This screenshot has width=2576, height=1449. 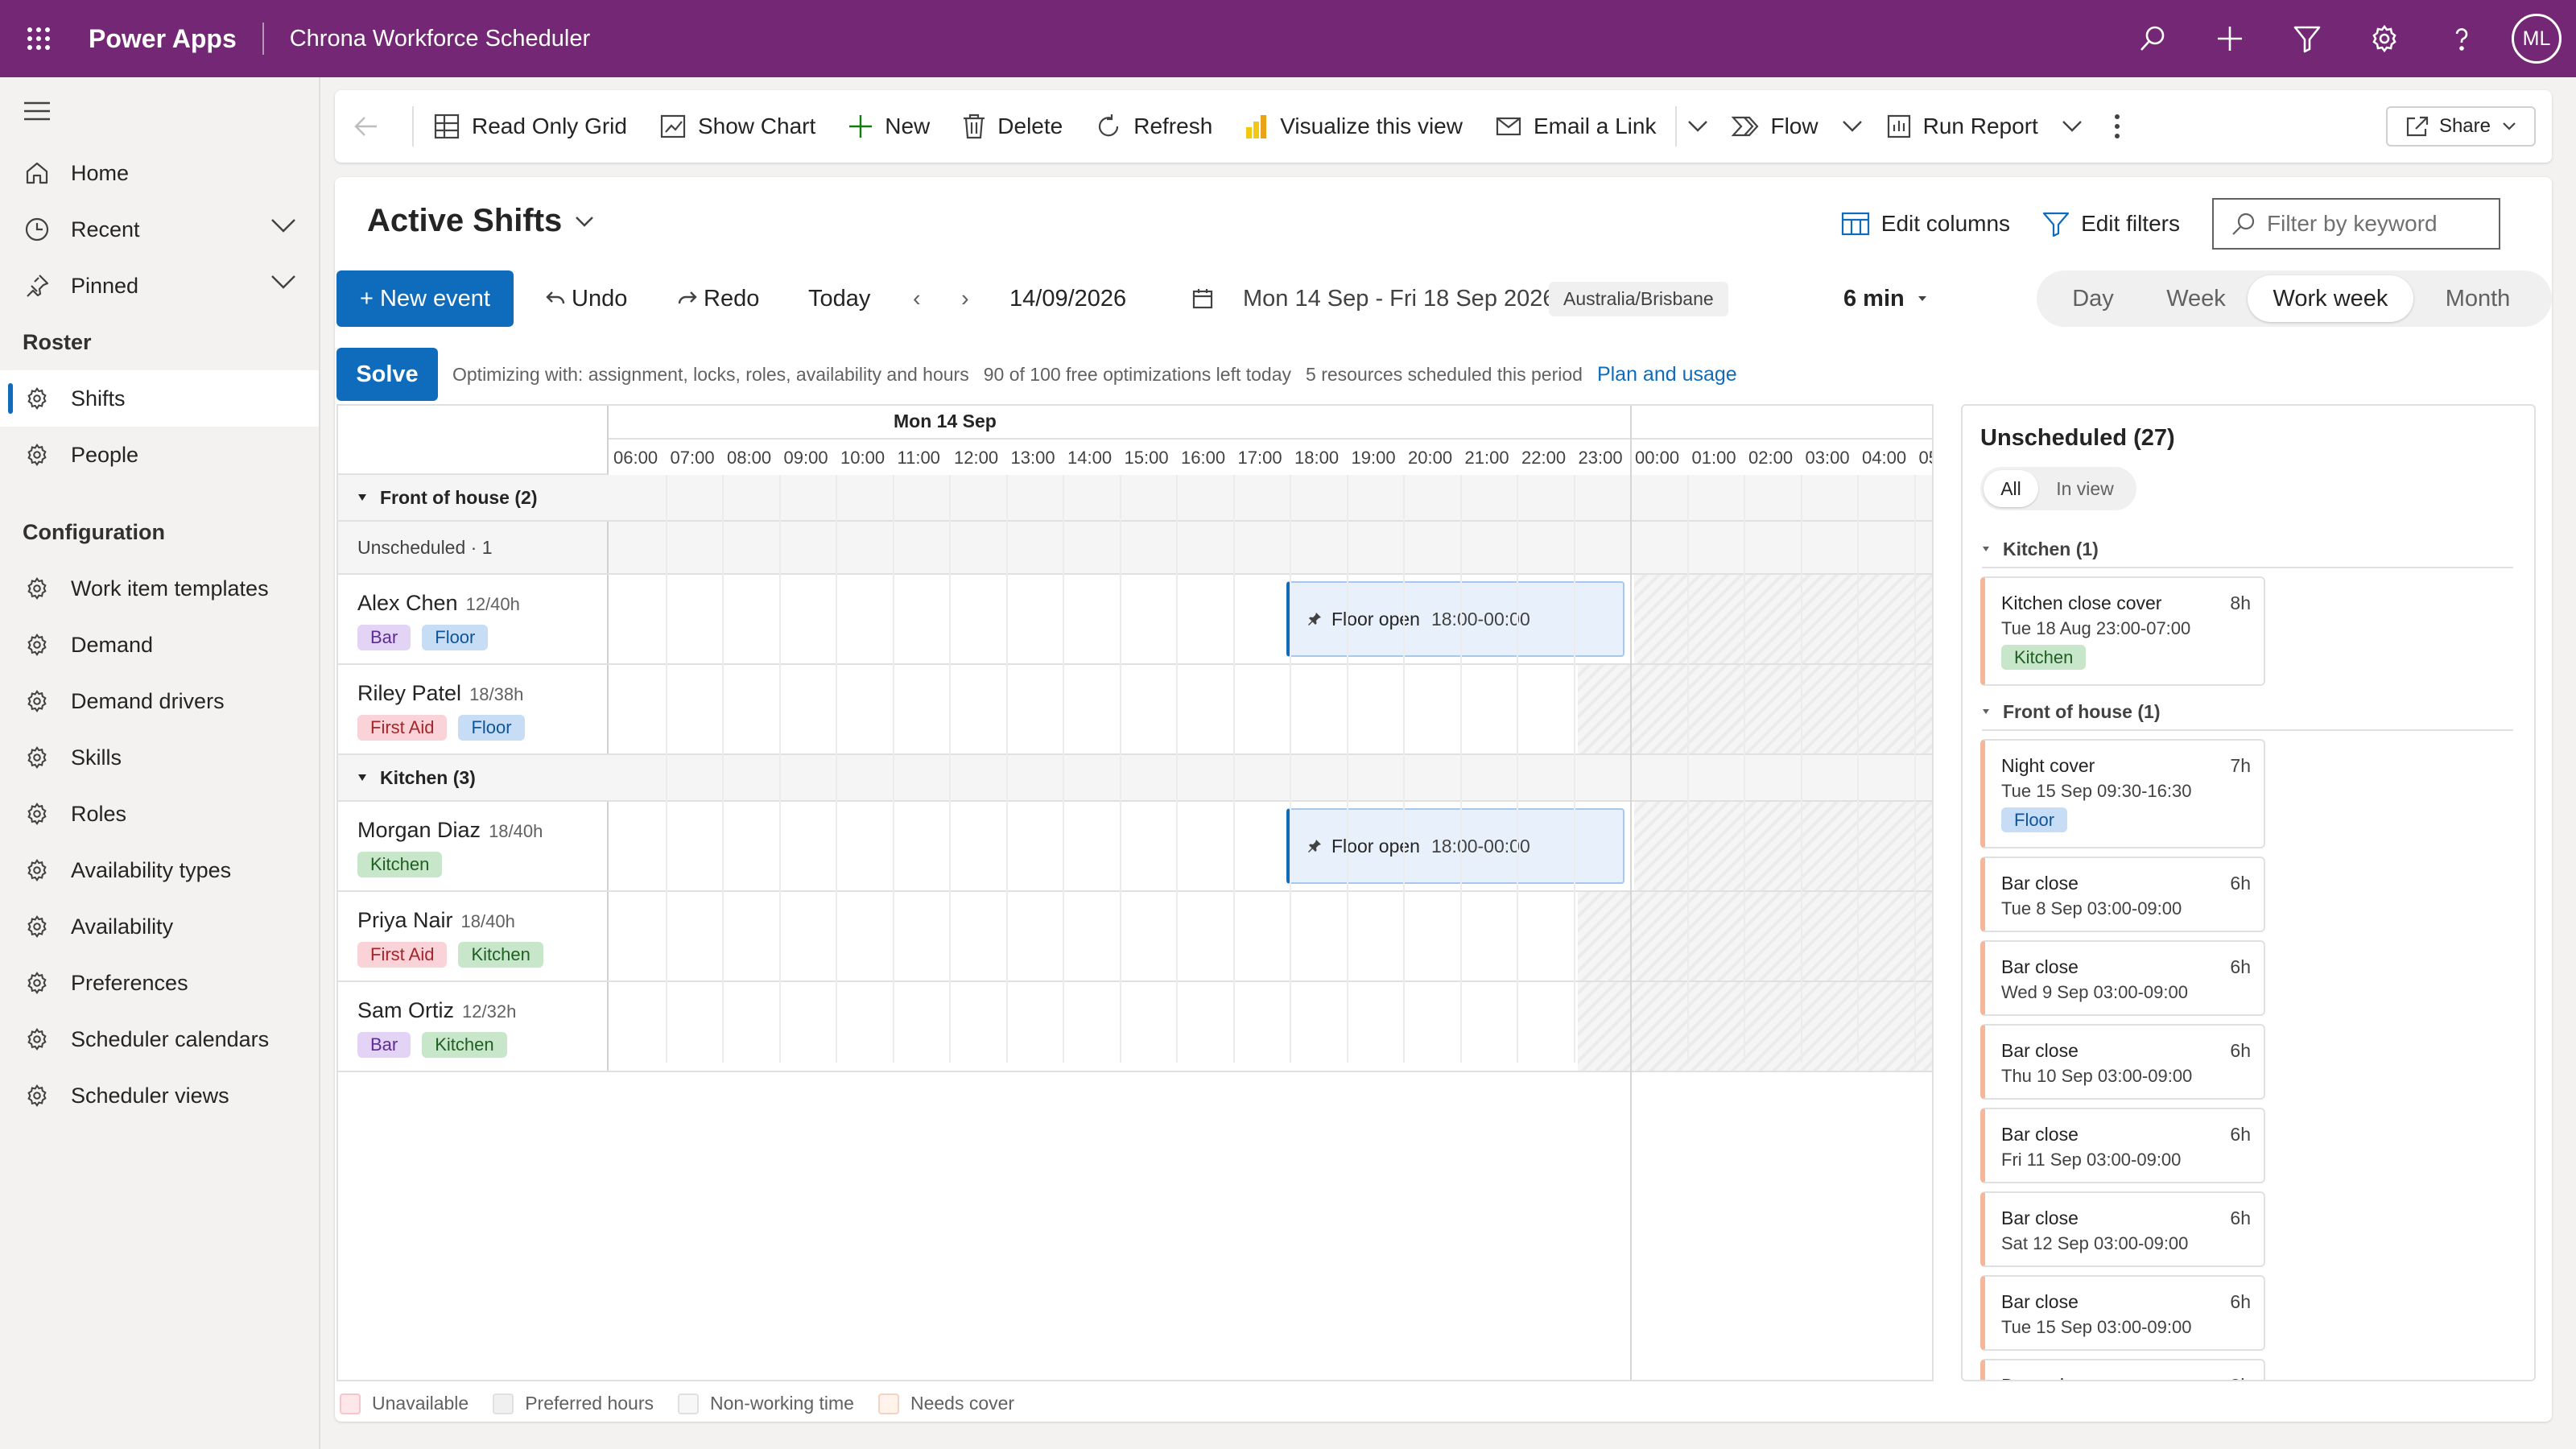 I want to click on search-icon, so click(x=2152, y=38).